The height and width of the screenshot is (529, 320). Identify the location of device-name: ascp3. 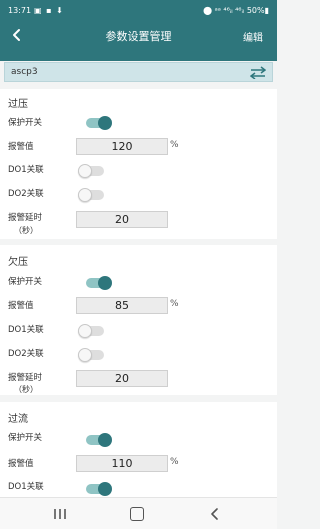
(24, 72).